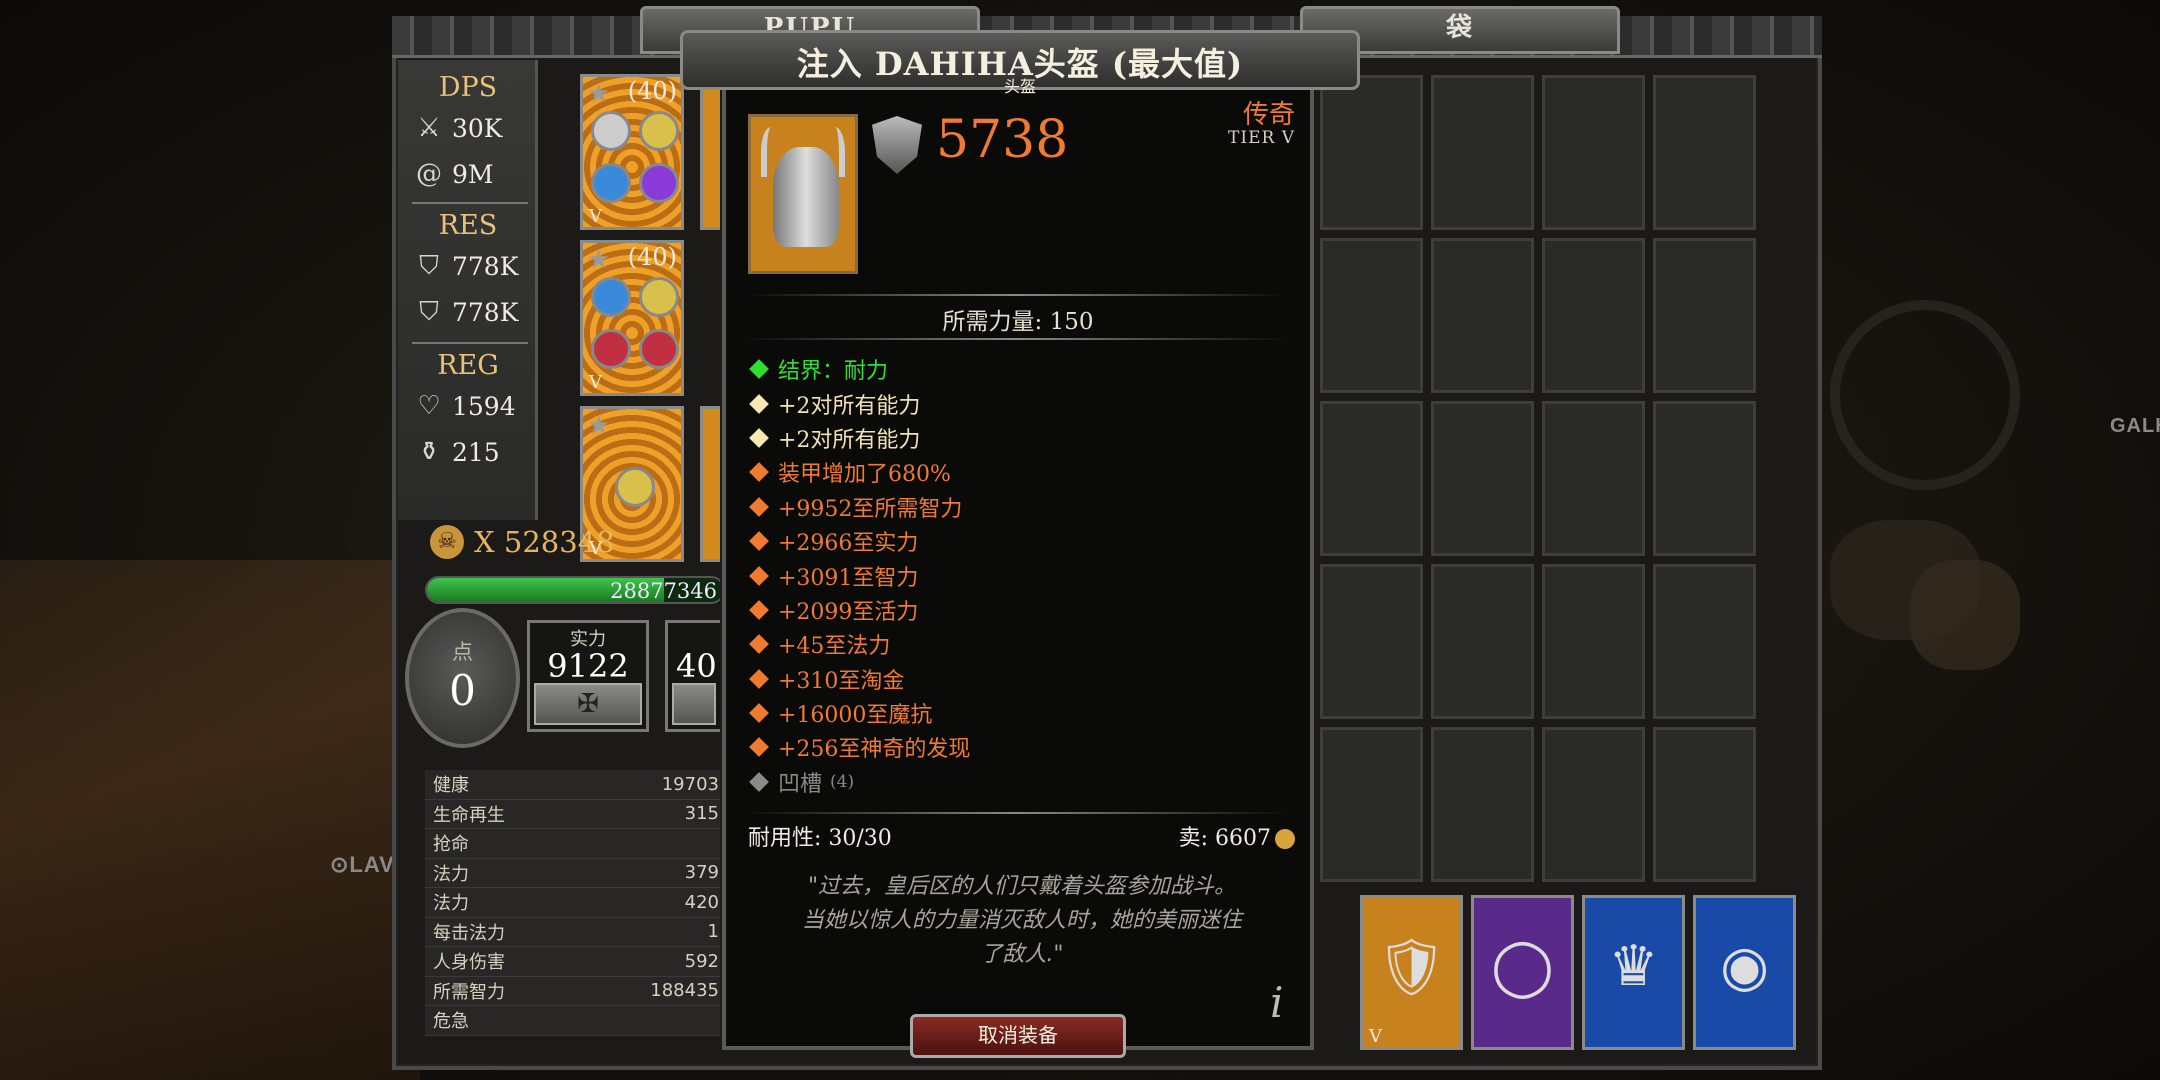  I want to click on equip-slot-crown-gem: ♛, so click(1633, 972).